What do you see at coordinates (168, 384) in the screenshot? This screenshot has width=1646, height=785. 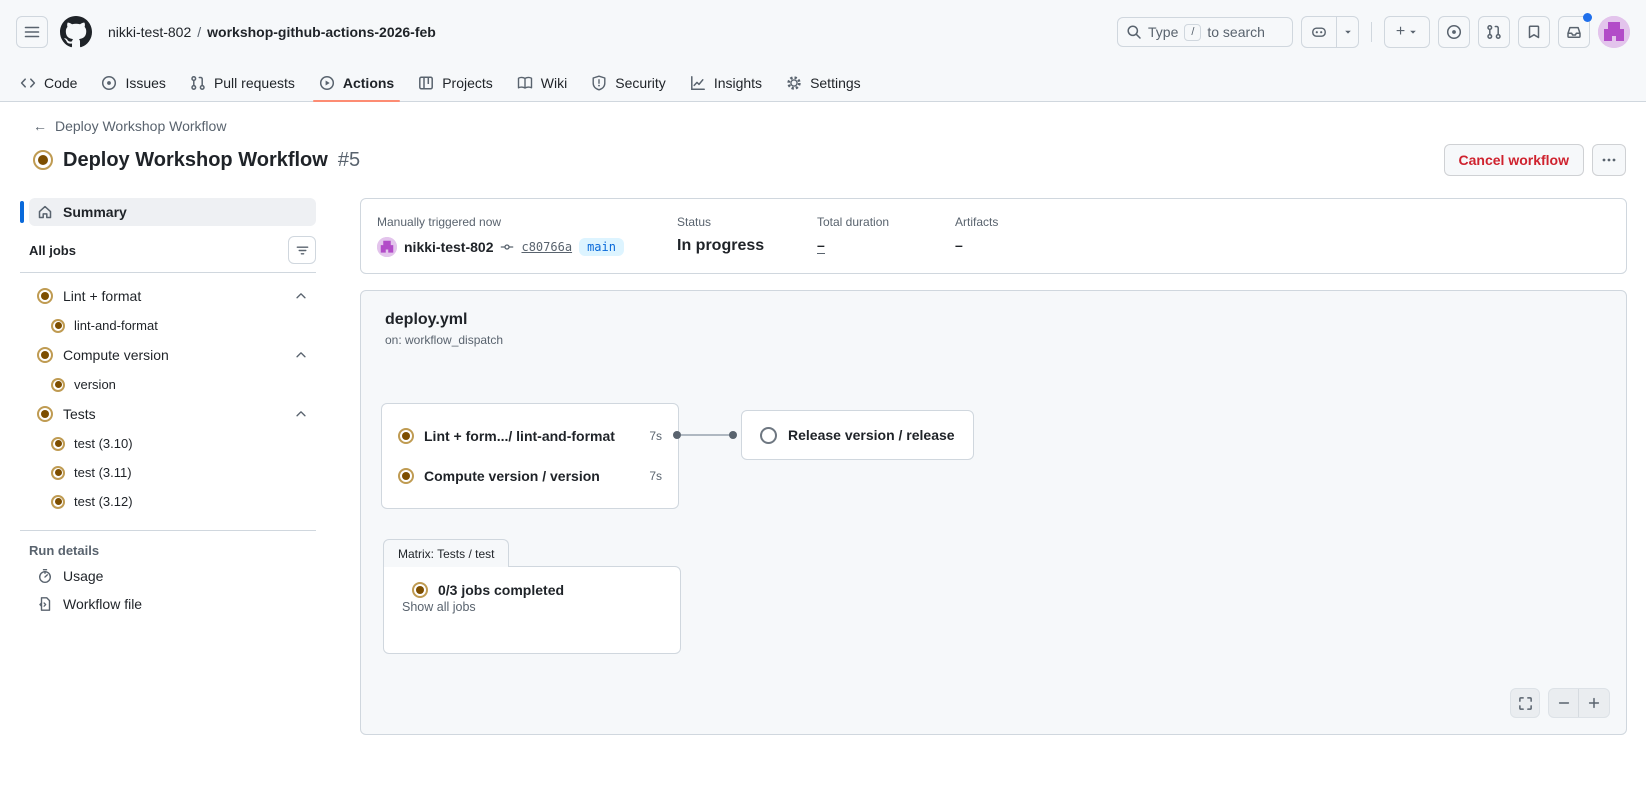 I see `job-item-version: version` at bounding box center [168, 384].